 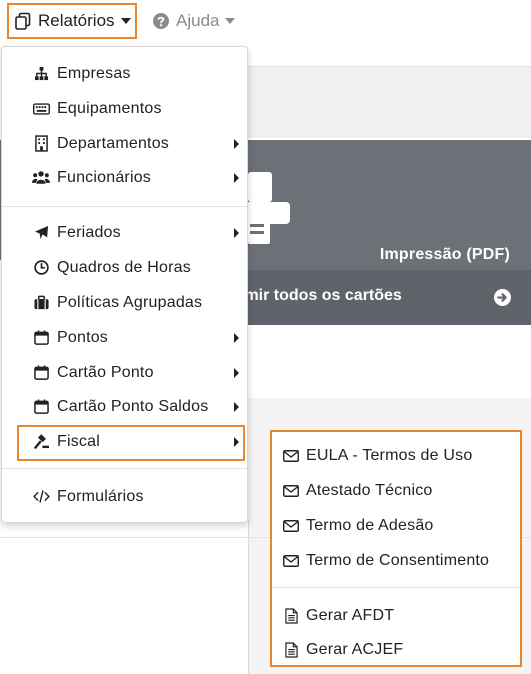 What do you see at coordinates (396, 587) in the screenshot?
I see `submenu-divider` at bounding box center [396, 587].